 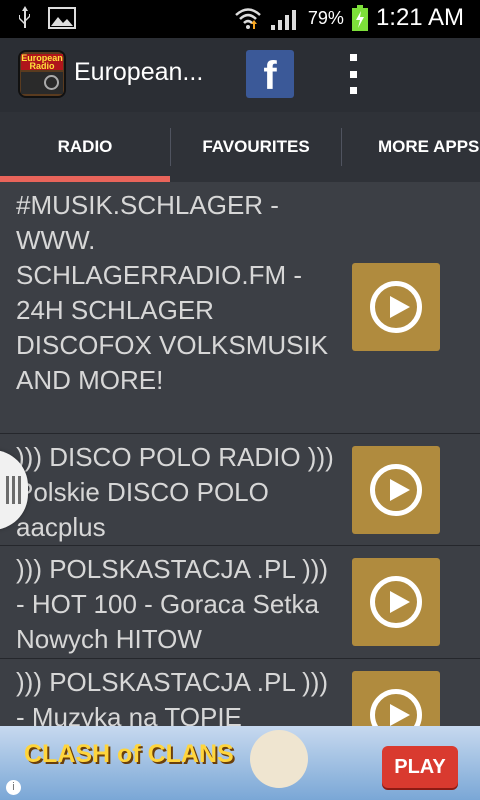 What do you see at coordinates (325, 17) in the screenshot?
I see `battery-percent: 79%` at bounding box center [325, 17].